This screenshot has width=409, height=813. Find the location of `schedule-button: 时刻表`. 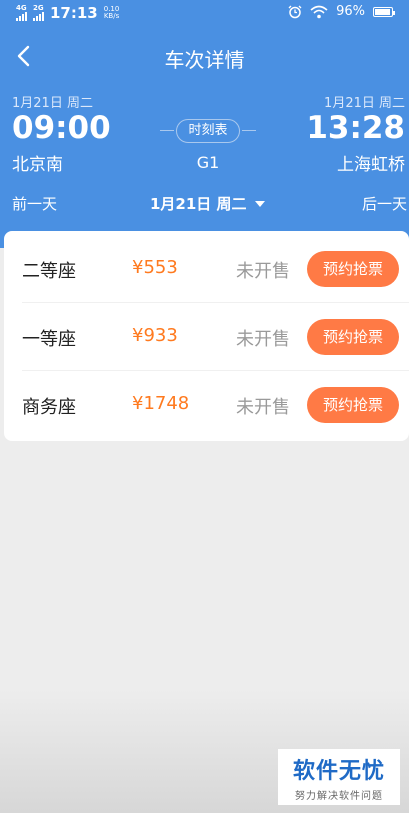

schedule-button: 时刻表 is located at coordinates (208, 131).